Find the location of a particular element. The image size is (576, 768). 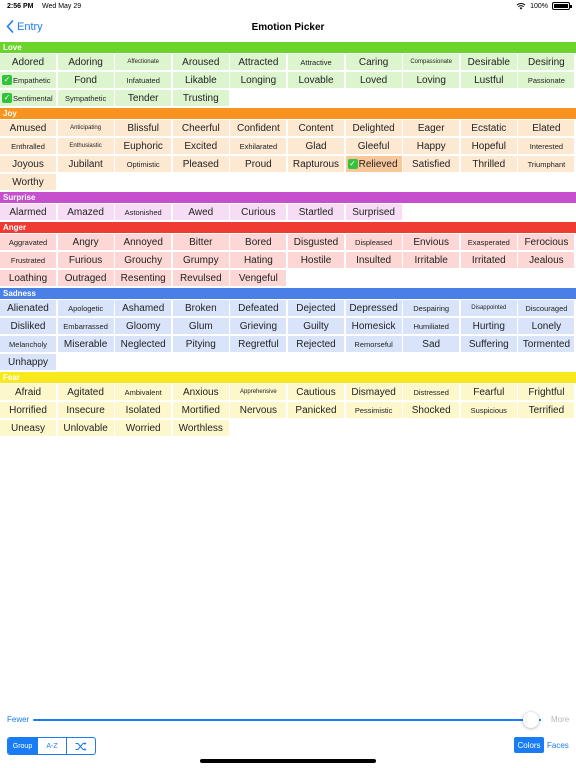

emotion-cell-passionate: Passionate is located at coordinates (546, 80).